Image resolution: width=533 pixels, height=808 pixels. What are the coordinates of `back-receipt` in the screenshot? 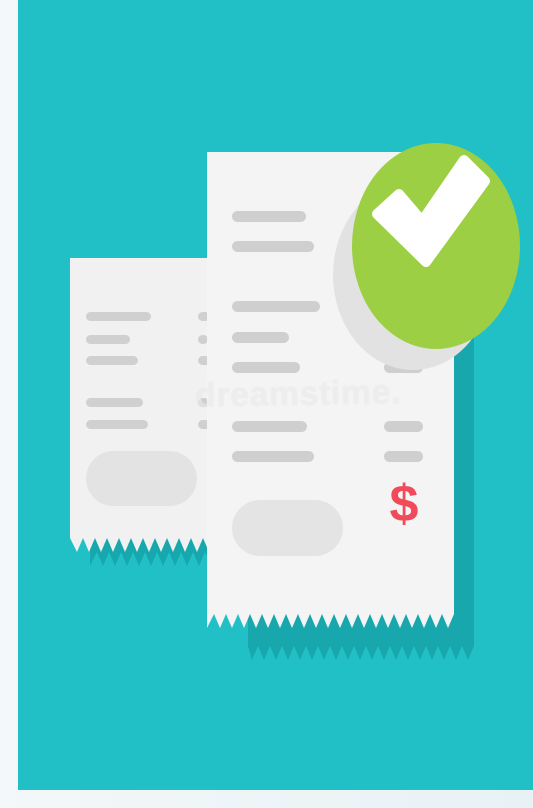 It's located at (142, 405).